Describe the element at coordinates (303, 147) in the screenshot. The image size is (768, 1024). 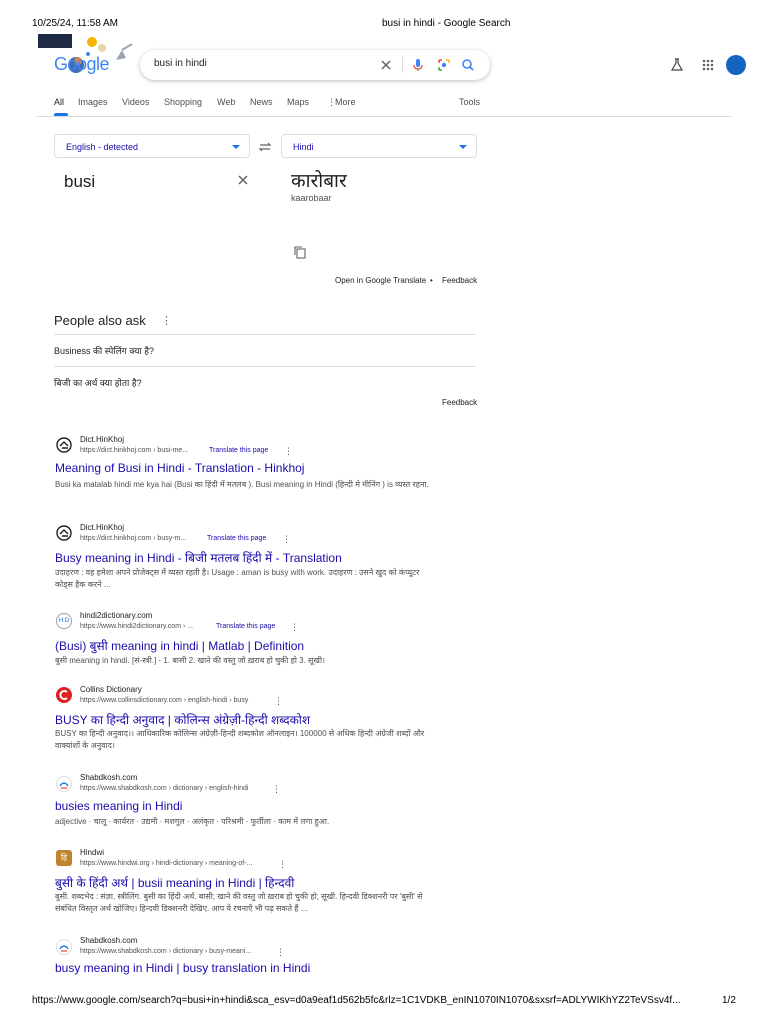
I see `target-language-label: Hindi` at that location.